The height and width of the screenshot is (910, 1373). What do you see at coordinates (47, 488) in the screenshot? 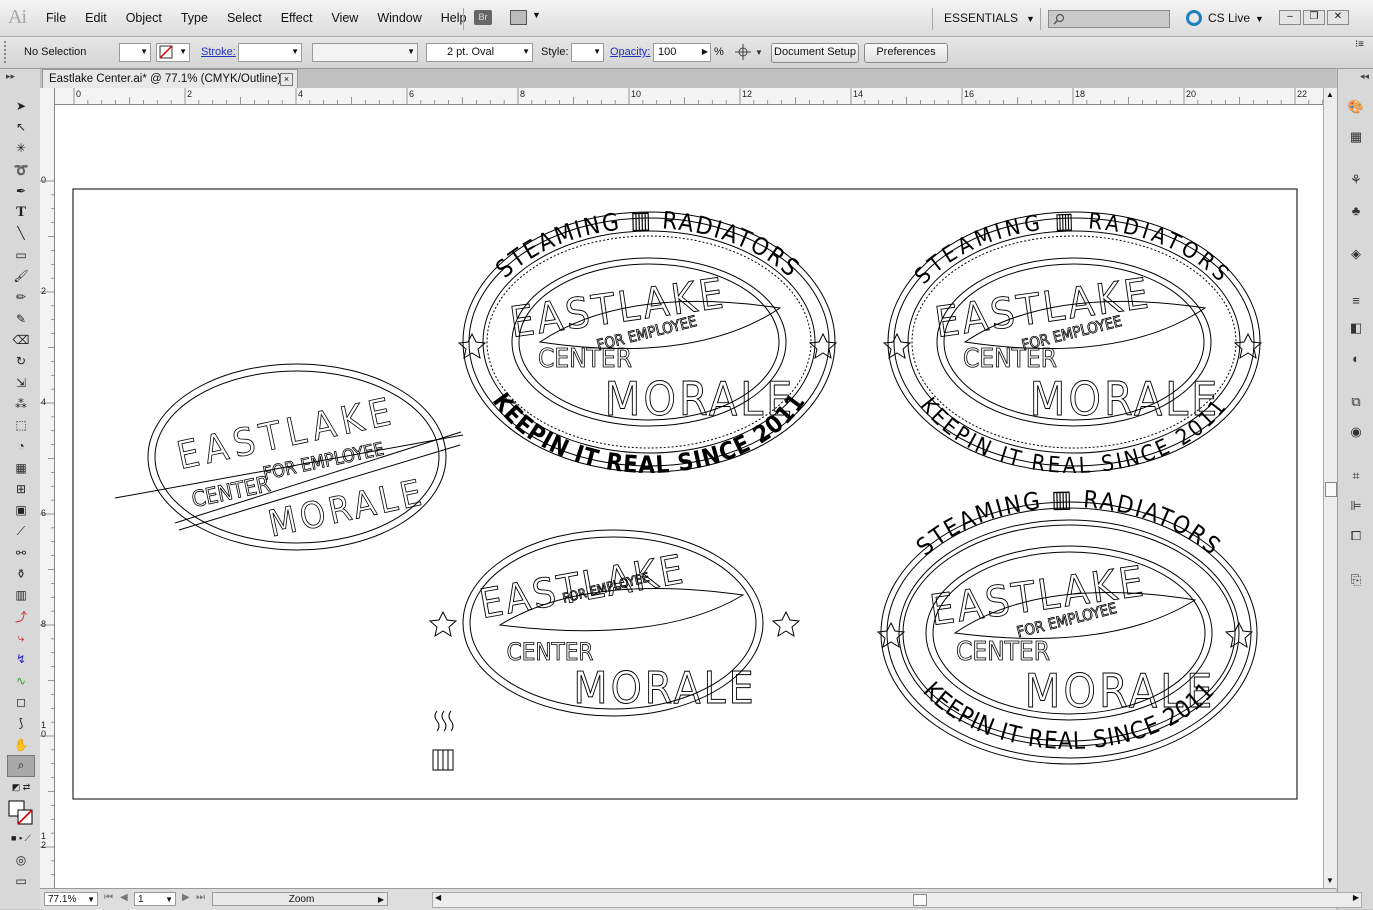
I see `vertical-ruler: 0 2 4 6 8 1 0 1 2` at bounding box center [47, 488].